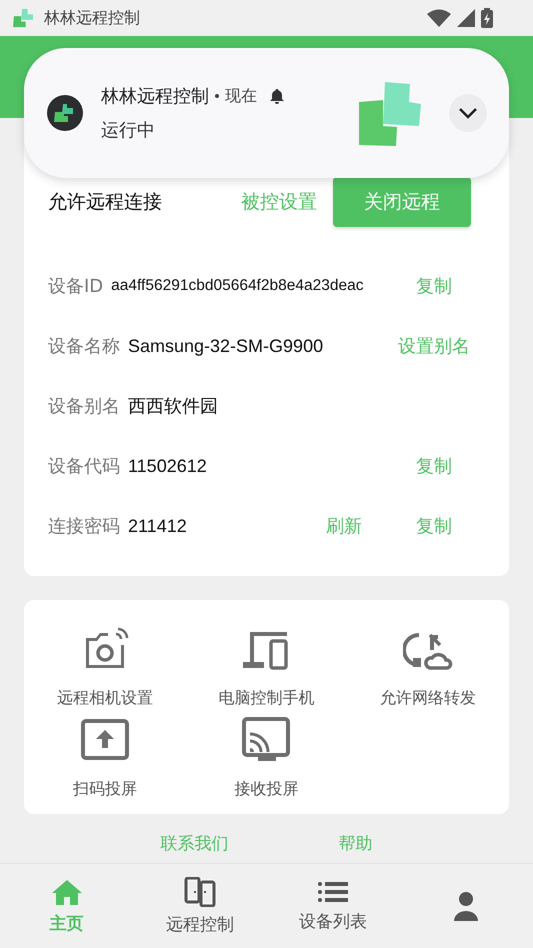 This screenshot has width=533, height=948. I want to click on signal-icon, so click(466, 18).